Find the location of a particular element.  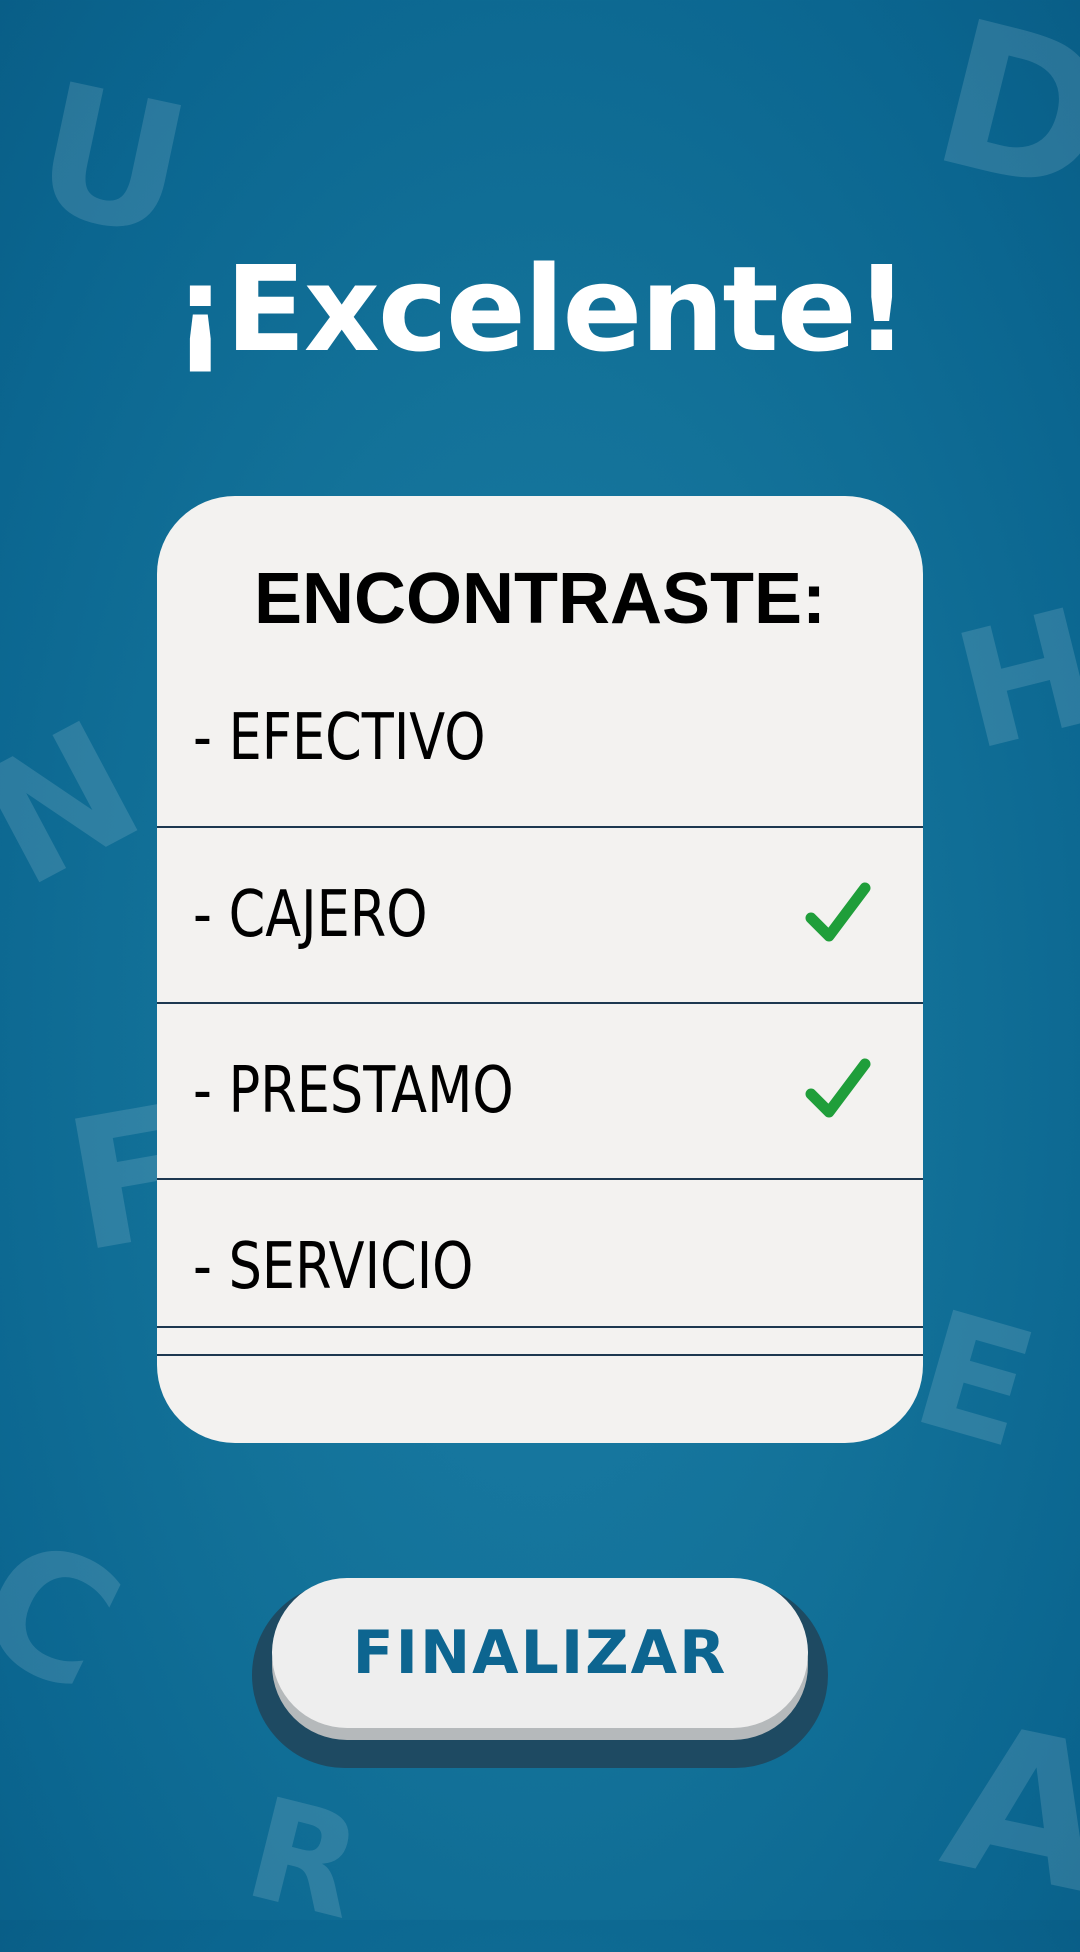

word-label: - PRESTAMO is located at coordinates (353, 1091).